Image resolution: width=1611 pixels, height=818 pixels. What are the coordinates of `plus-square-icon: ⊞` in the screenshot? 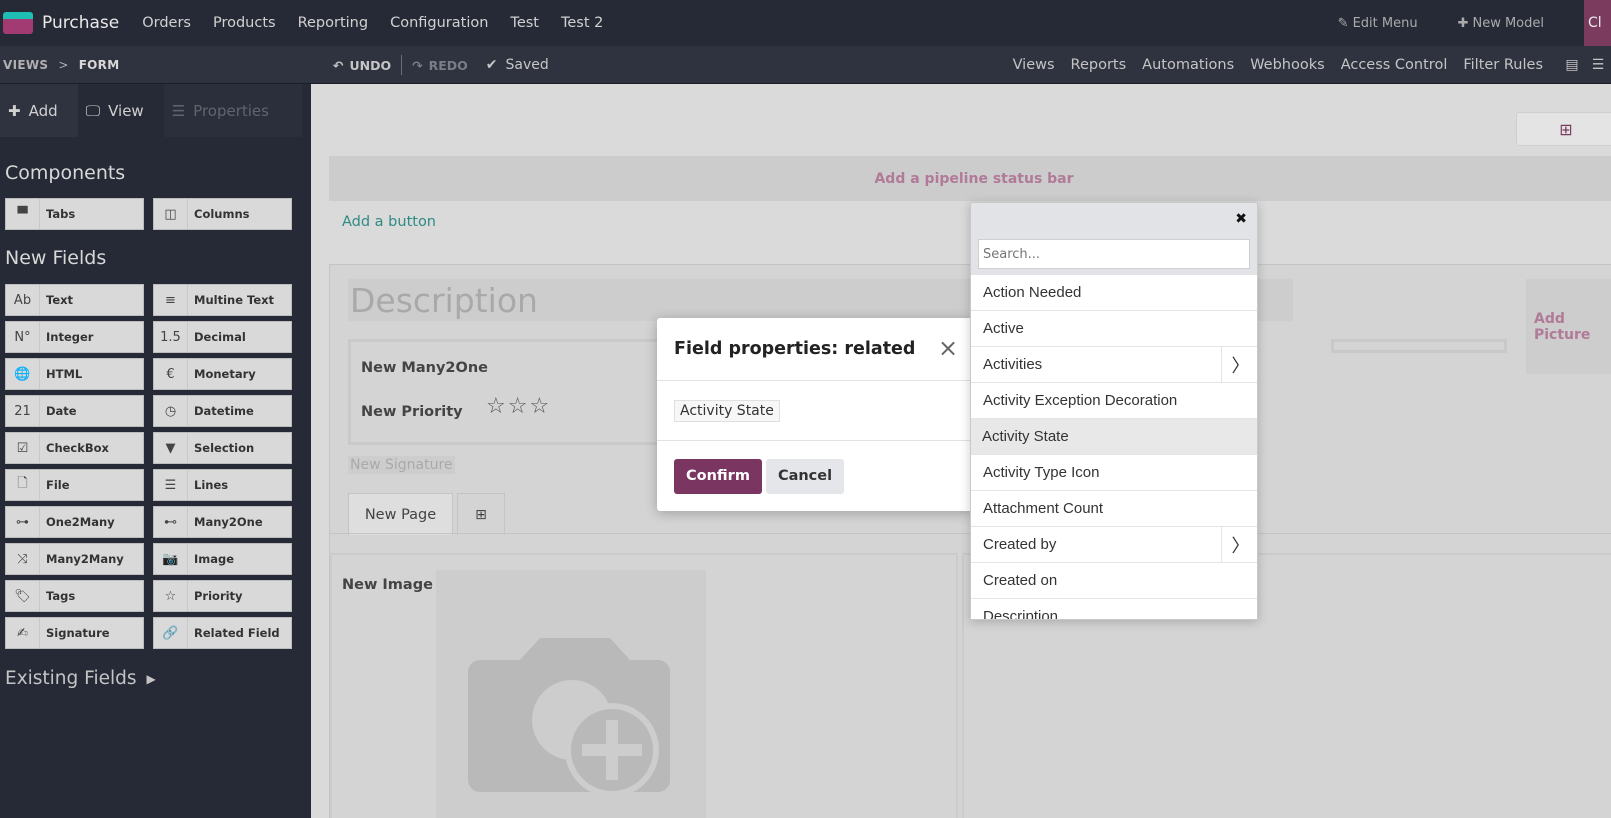 It's located at (1566, 129).